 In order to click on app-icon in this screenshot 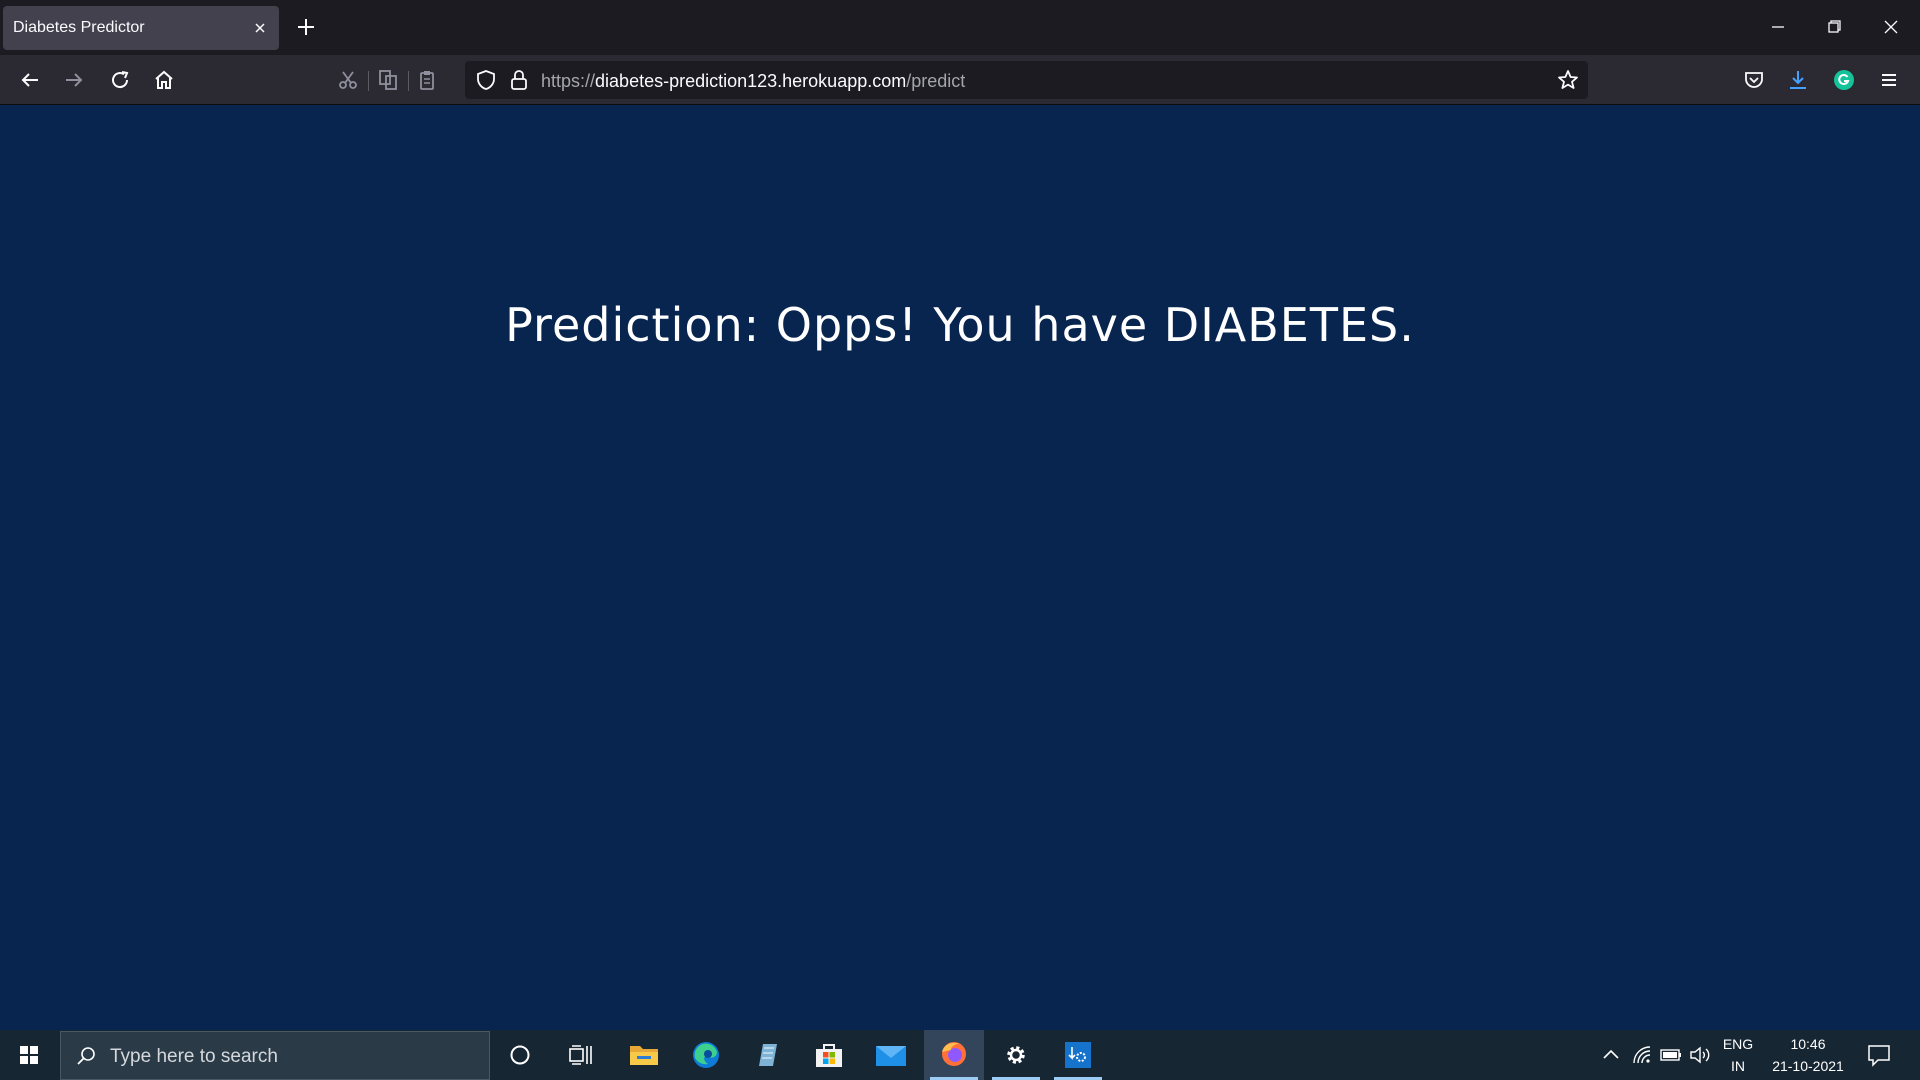, I will do `click(1078, 1055)`.